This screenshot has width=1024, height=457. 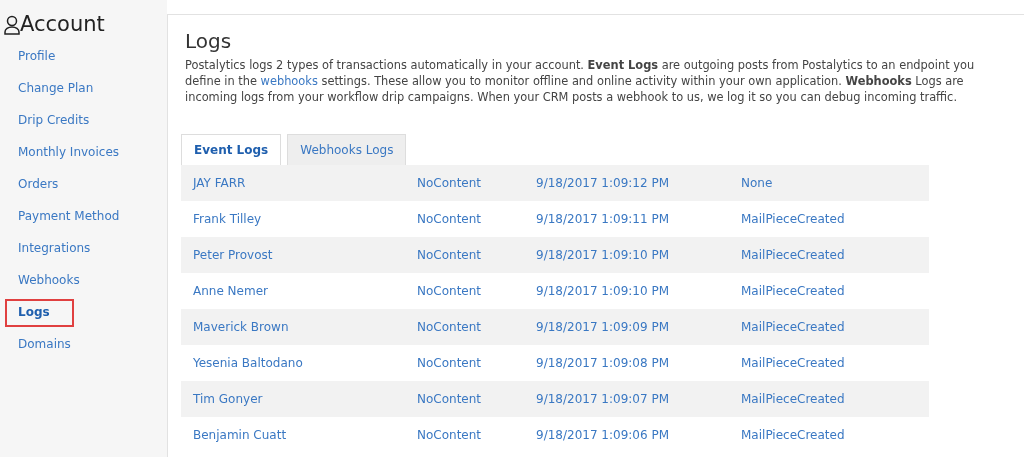 What do you see at coordinates (305, 435) in the screenshot?
I see `contact-link: Benjamin Cuatt` at bounding box center [305, 435].